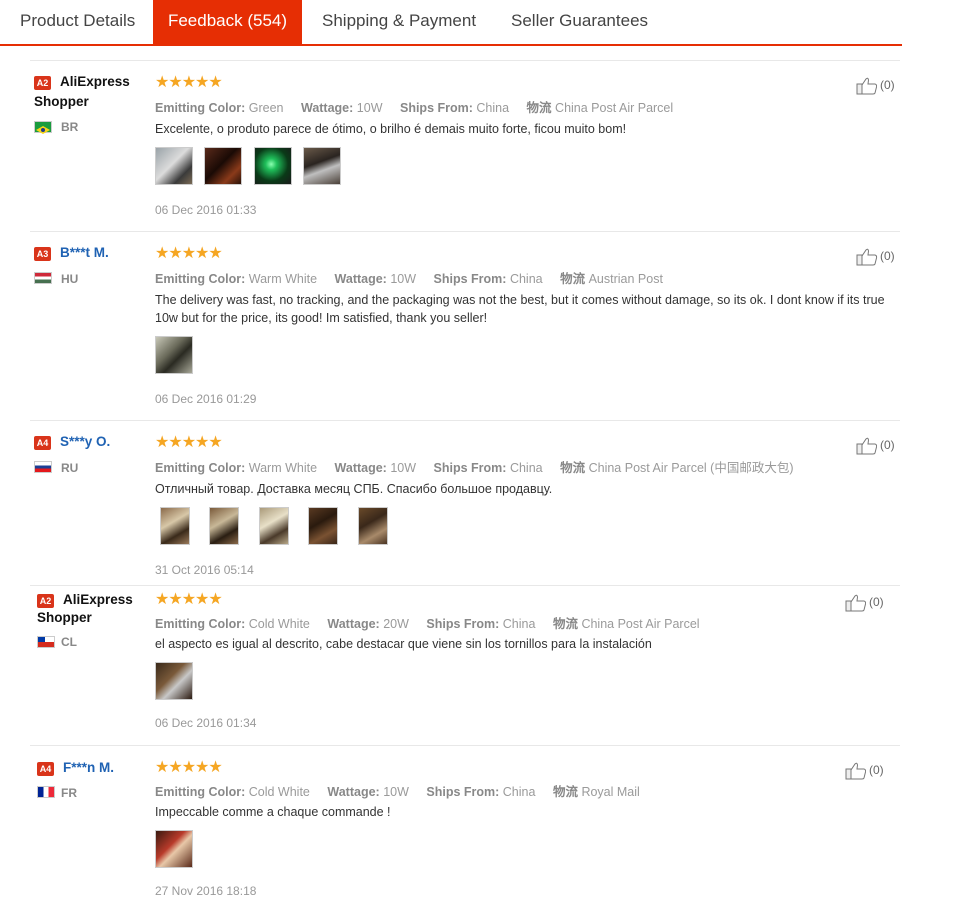  What do you see at coordinates (396, 624) in the screenshot?
I see `wattage: 20W` at bounding box center [396, 624].